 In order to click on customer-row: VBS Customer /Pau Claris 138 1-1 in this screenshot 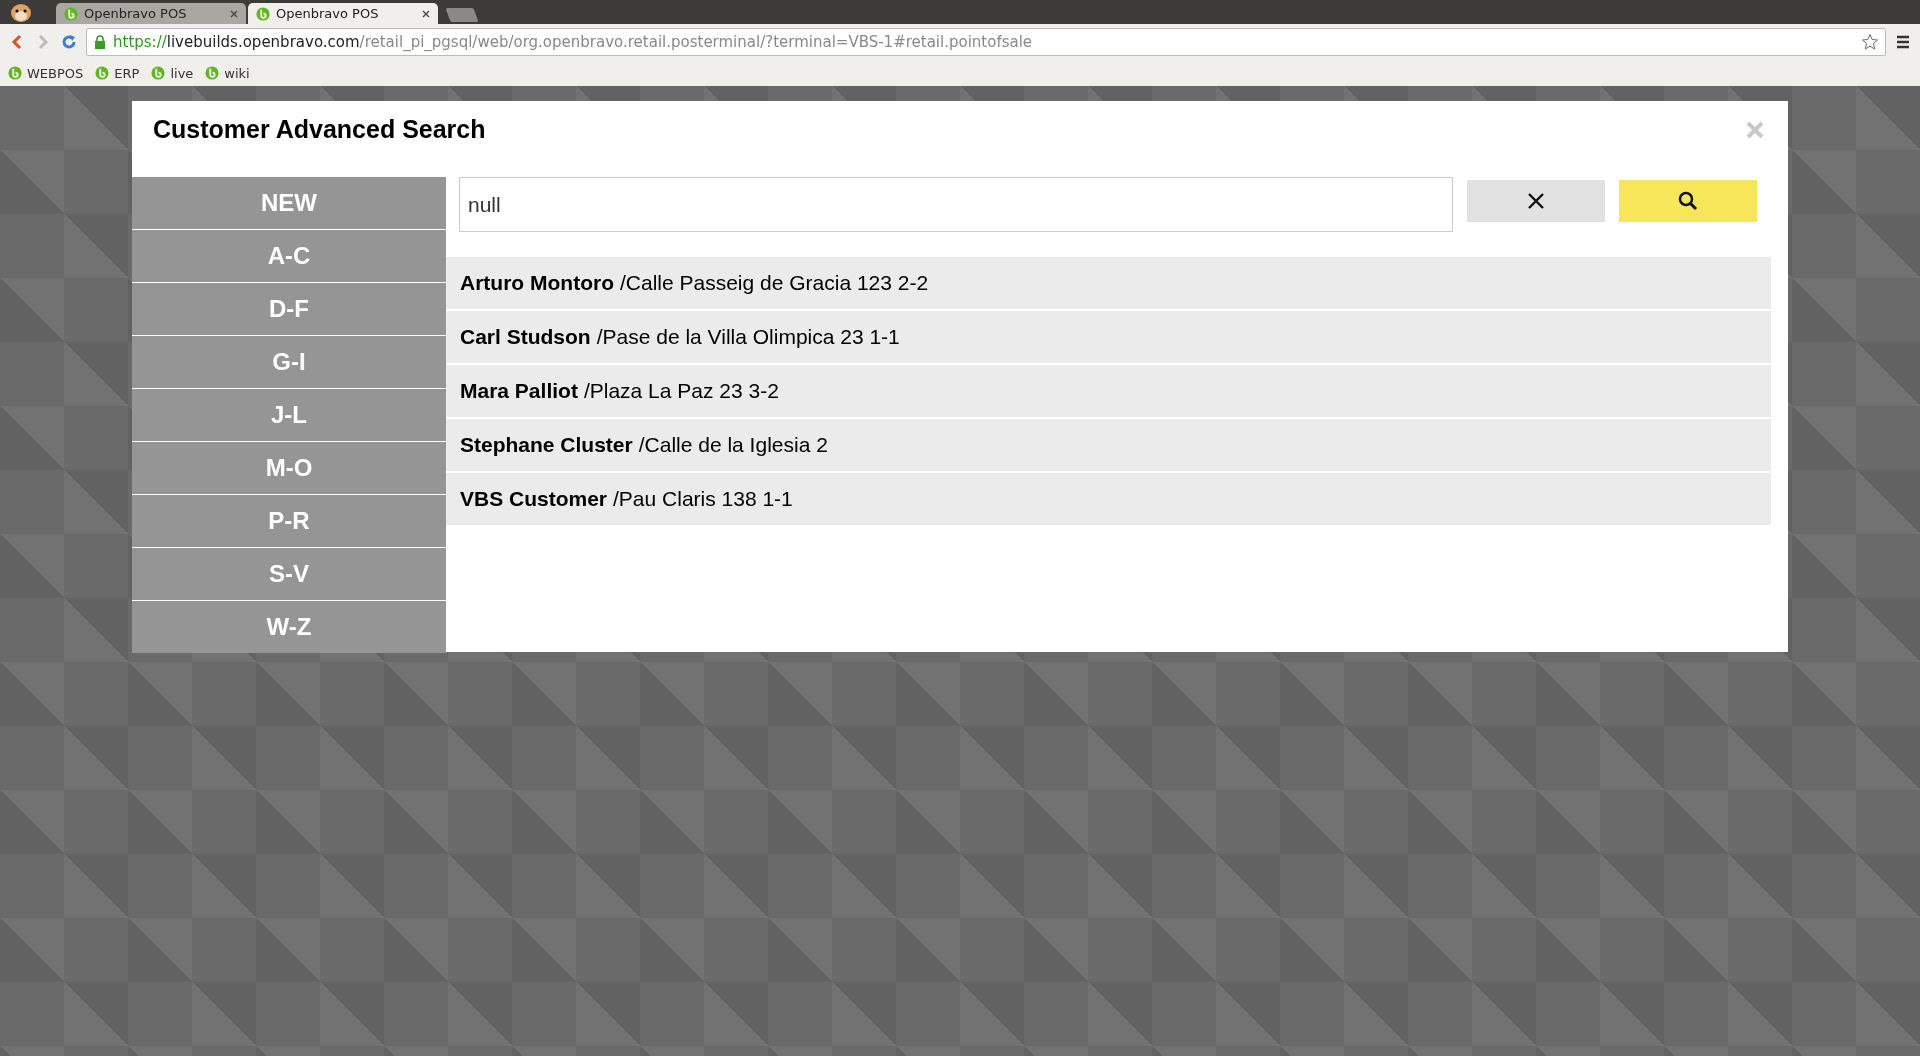, I will do `click(1108, 499)`.